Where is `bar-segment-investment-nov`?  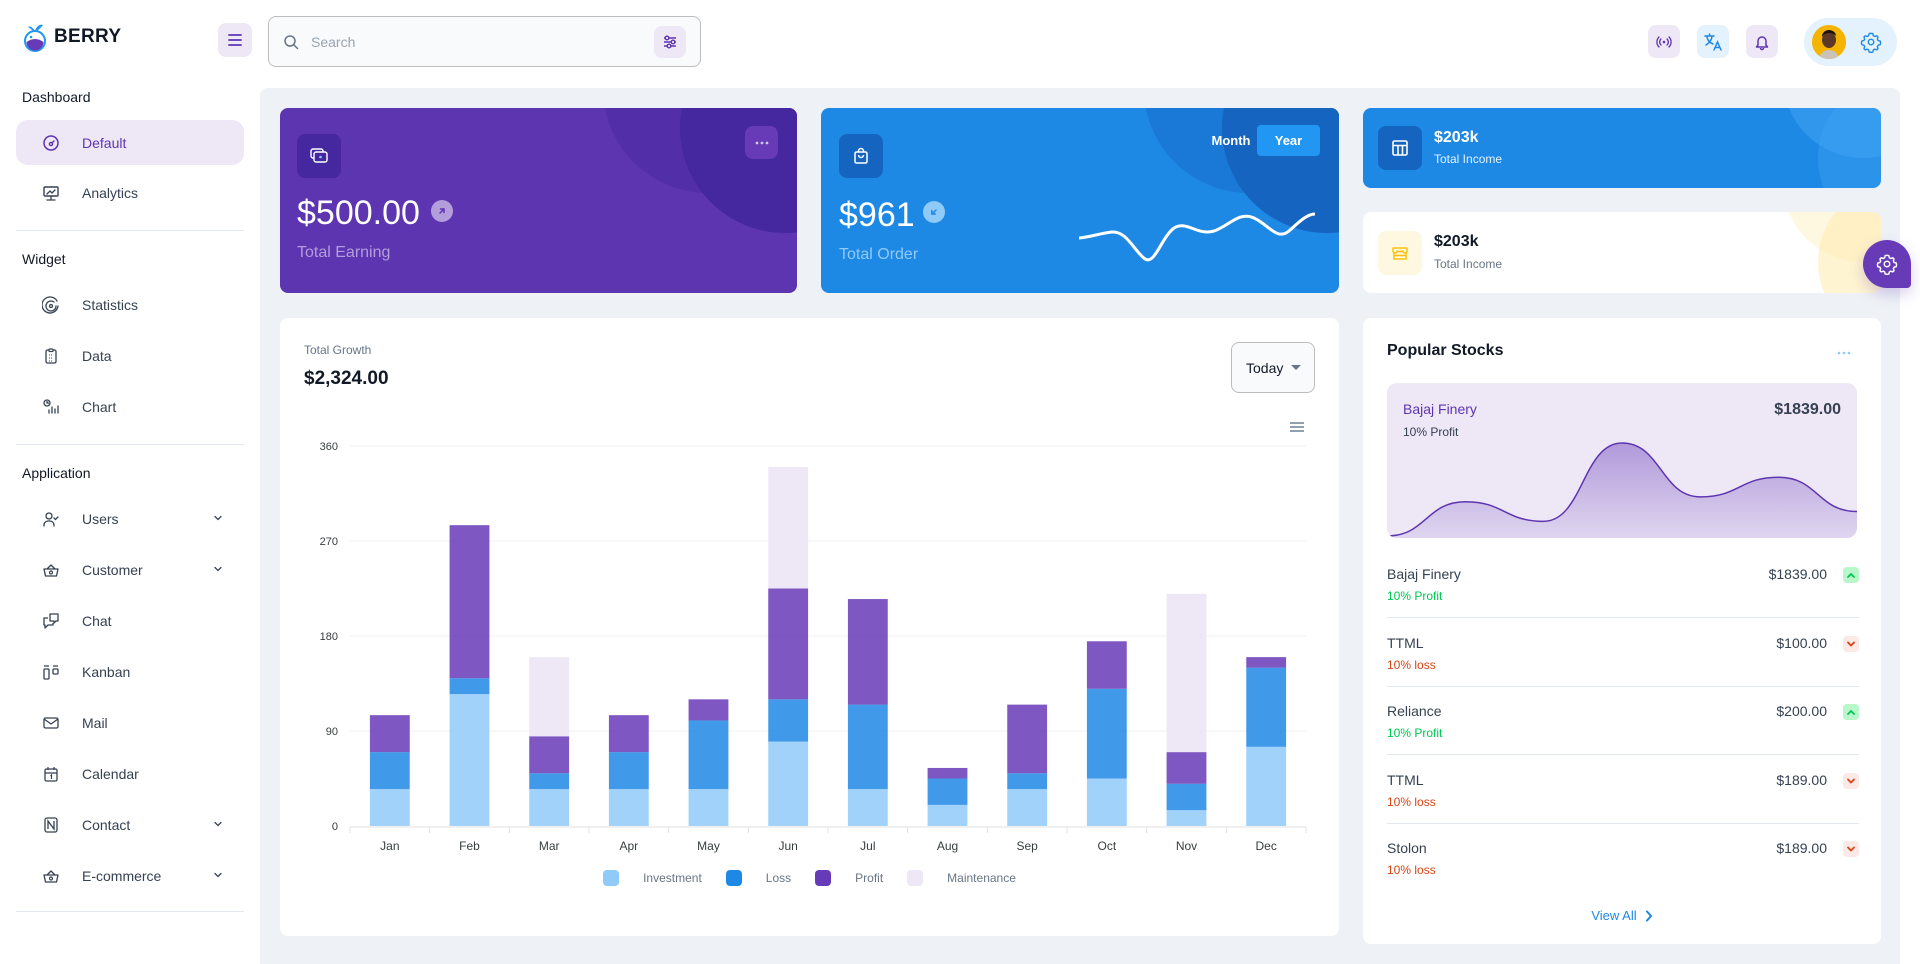 bar-segment-investment-nov is located at coordinates (1186, 818).